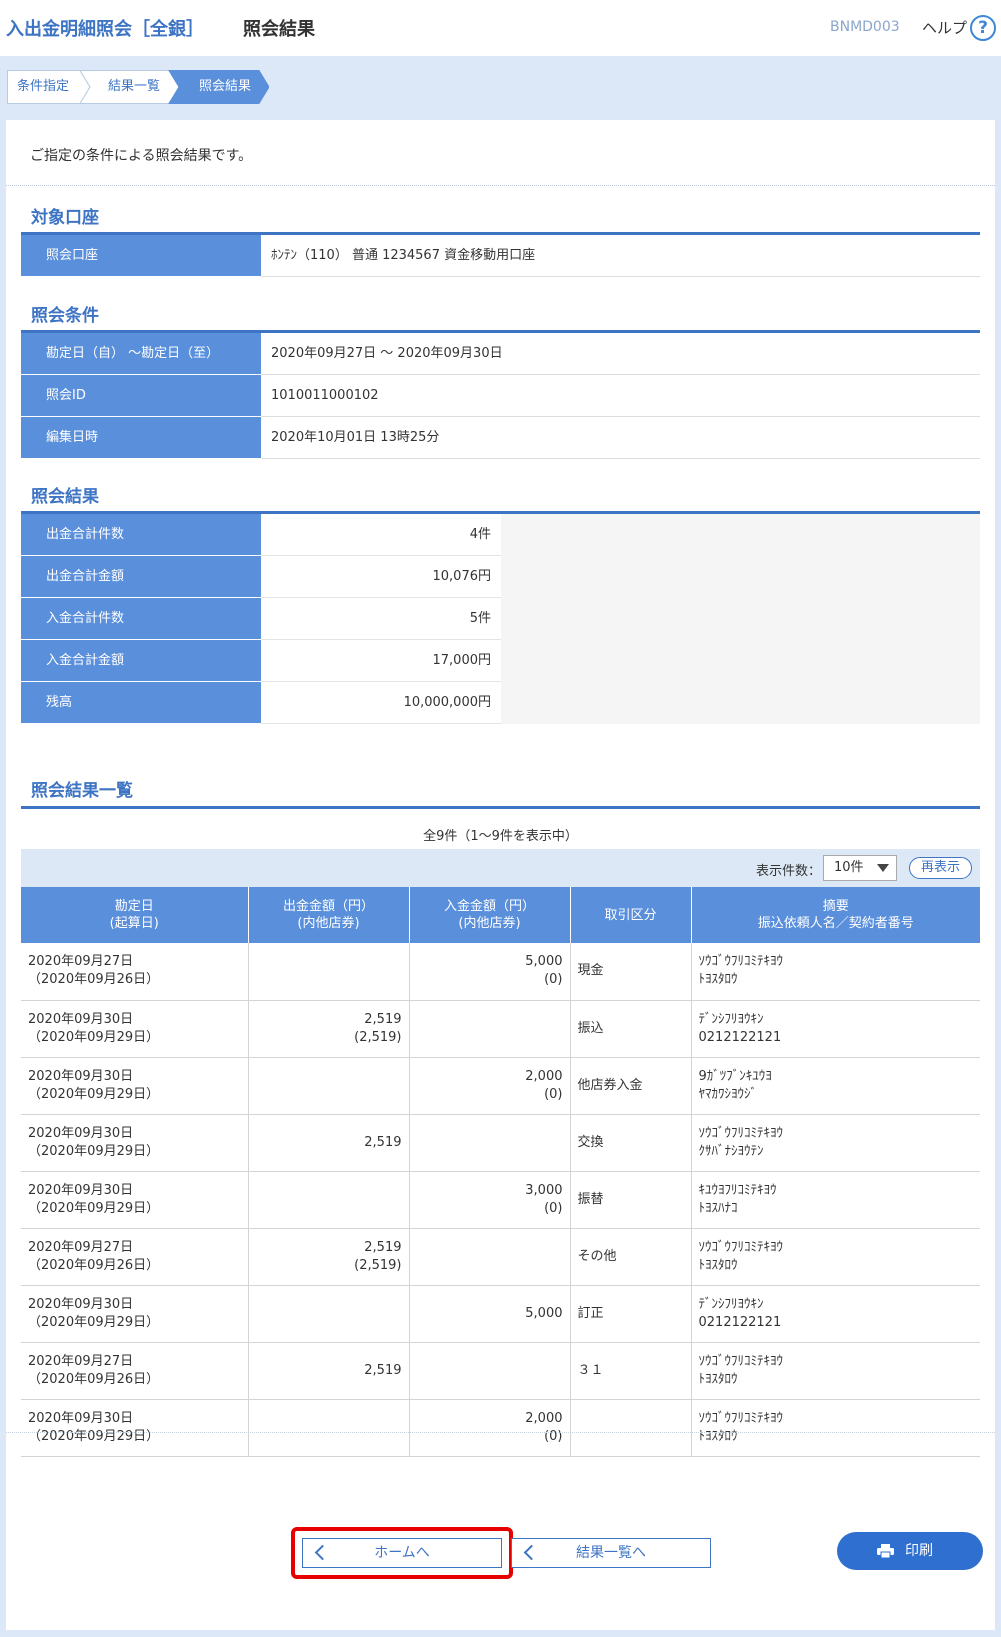  Describe the element at coordinates (490, 915) in the screenshot. I see `column-header-deposit: 入金金額（円） (内他店券)` at that location.